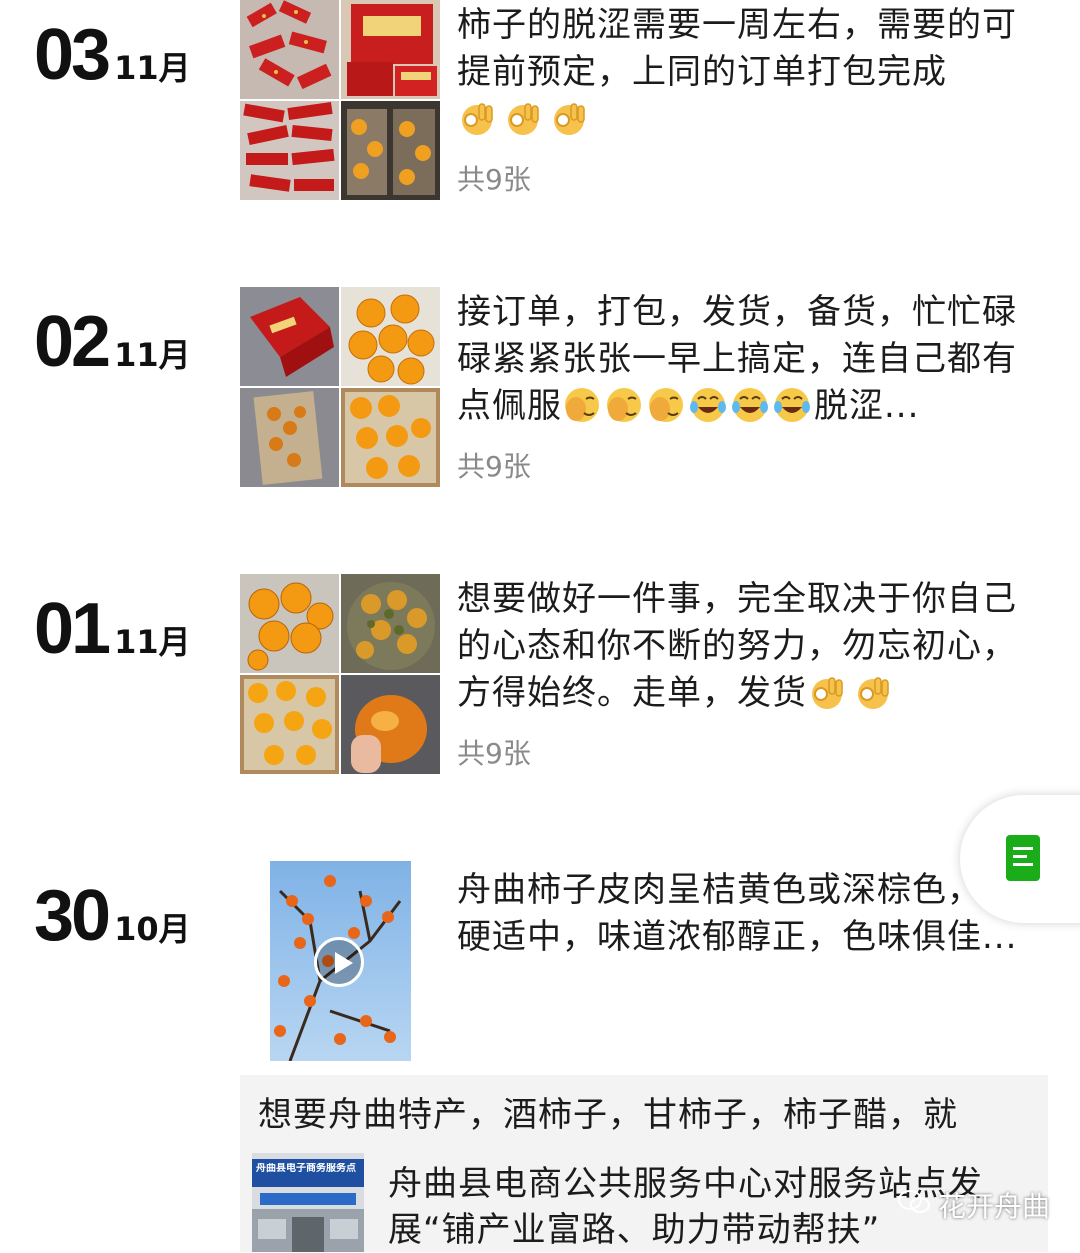 The height and width of the screenshot is (1253, 1080). I want to click on article-thumbnail: 舟曲县电子商务服务点, so click(308, 1202).